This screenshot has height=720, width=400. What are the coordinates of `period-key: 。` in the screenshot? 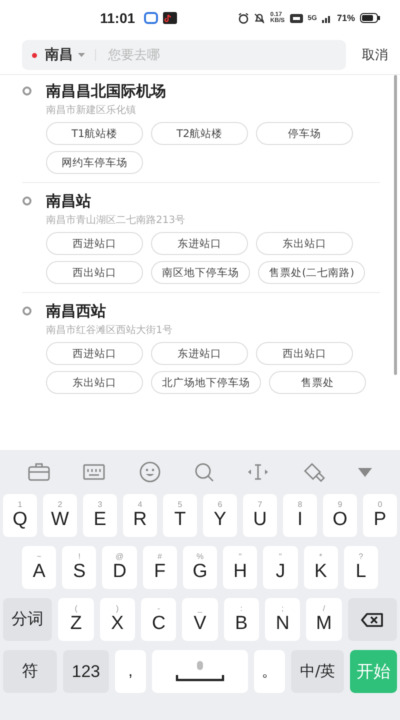 It's located at (269, 671).